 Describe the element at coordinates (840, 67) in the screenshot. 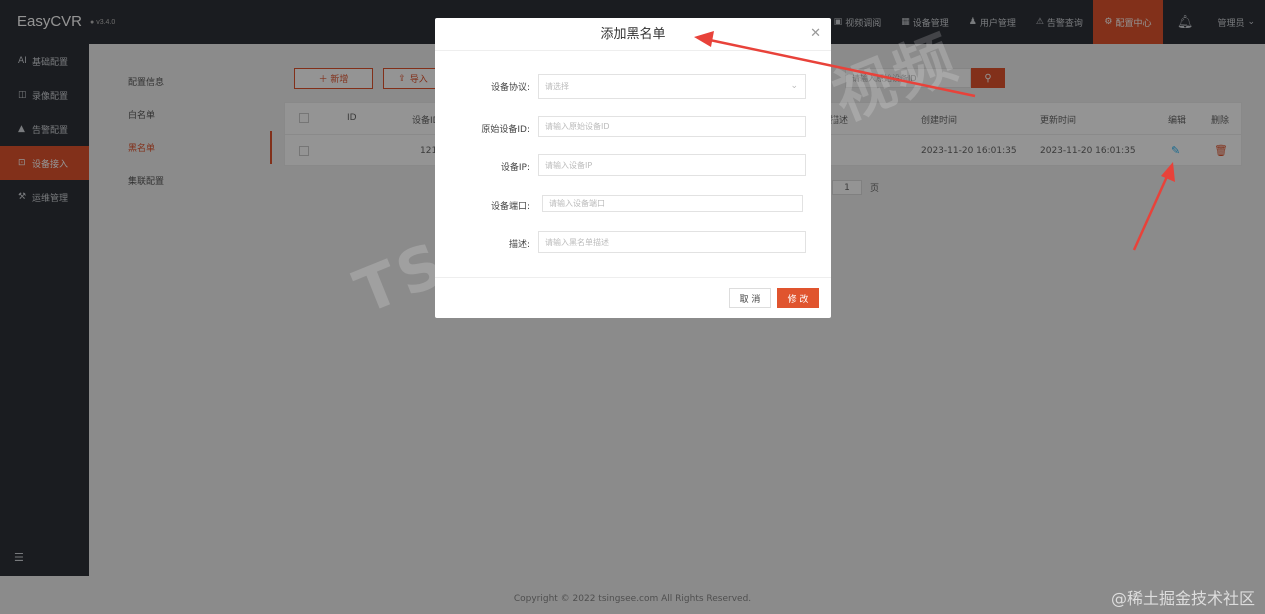

I see `arrow-to-title` at that location.